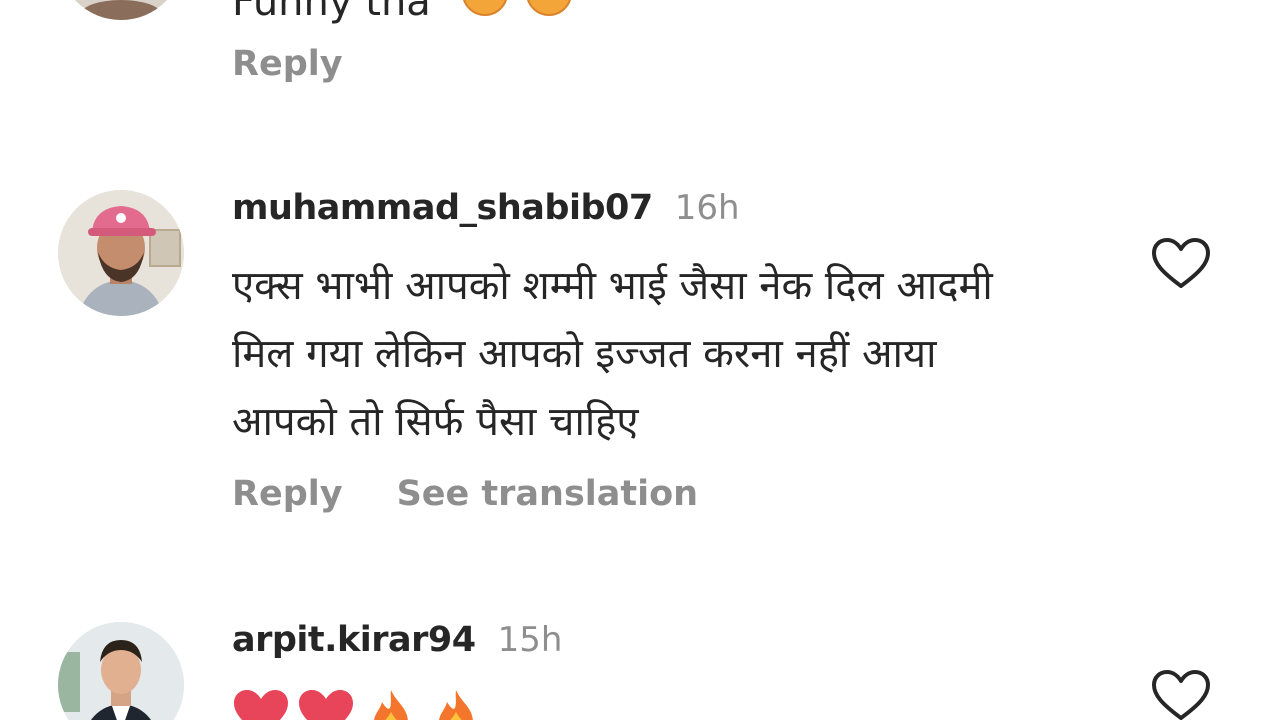 Image resolution: width=1280 pixels, height=720 pixels. Describe the element at coordinates (707, 208) in the screenshot. I see `timestamp: 16h` at that location.